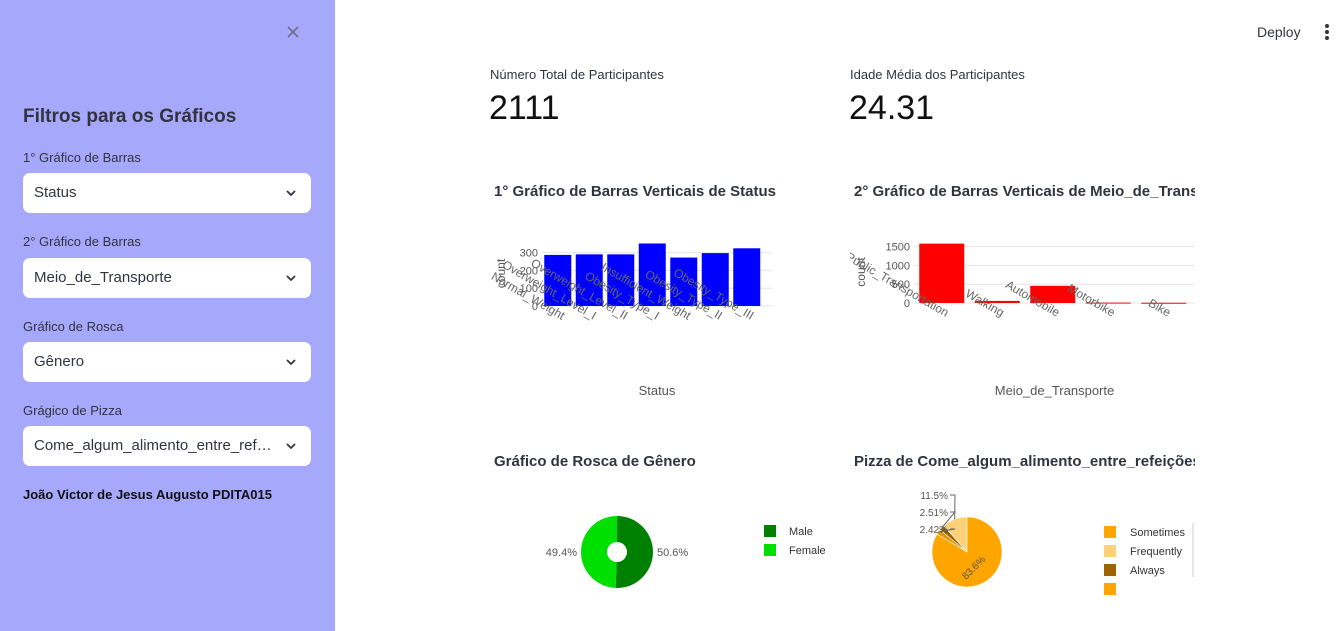  Describe the element at coordinates (82, 241) in the screenshot. I see `filter-label-bar2: 2° Gráfico de Barras` at that location.